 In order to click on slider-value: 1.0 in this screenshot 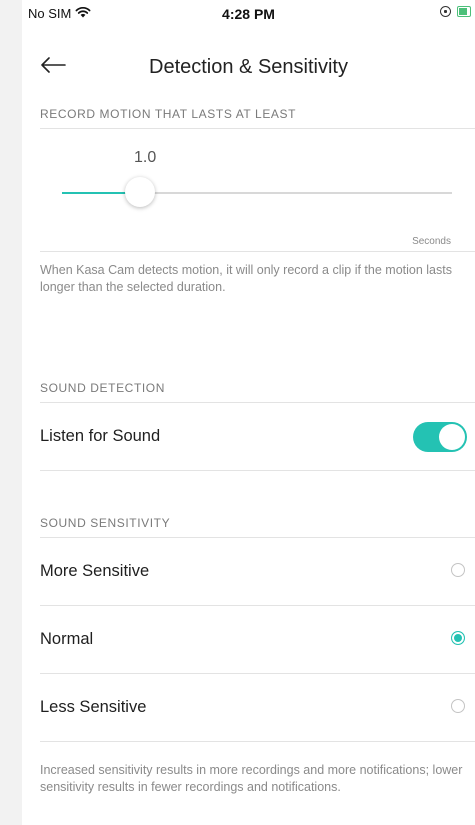, I will do `click(145, 157)`.